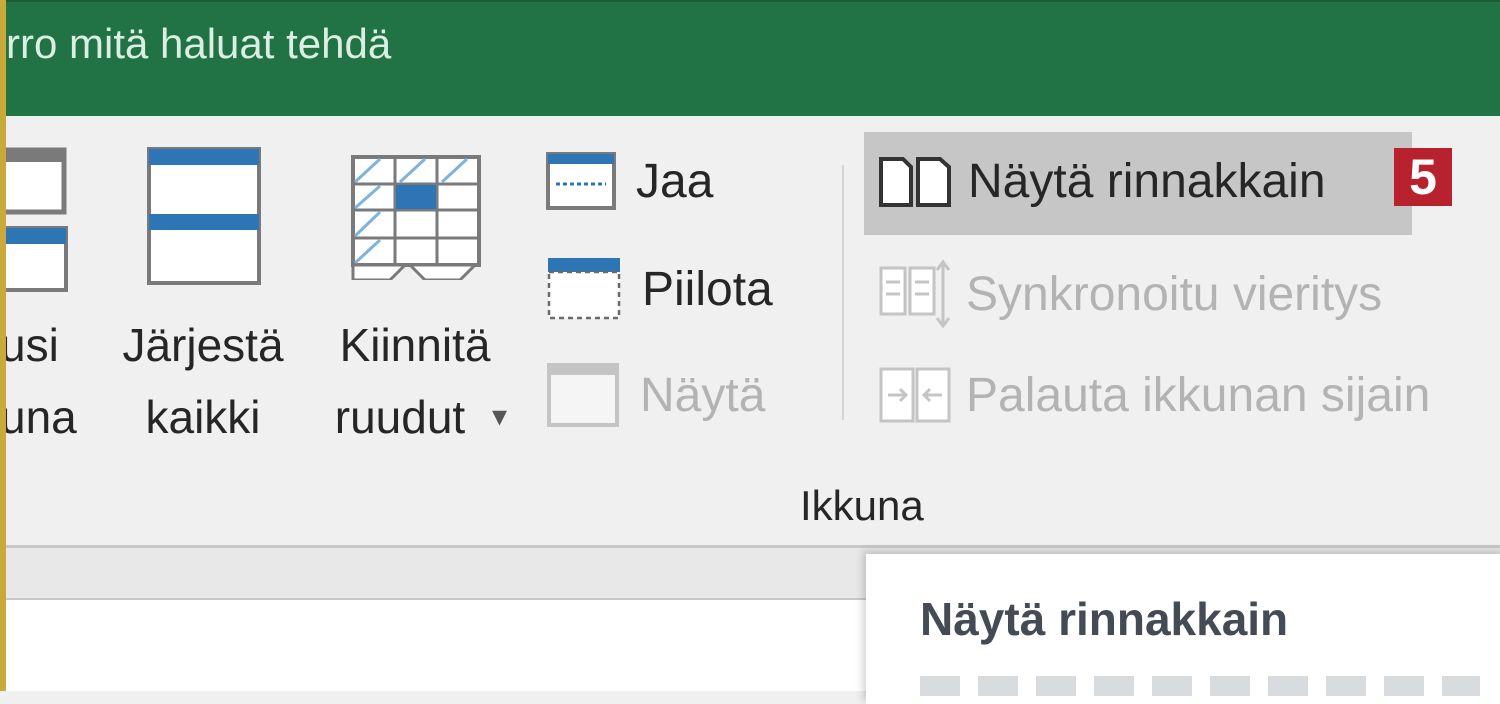 Image resolution: width=1500 pixels, height=704 pixels. I want to click on hide-label: Piilota, so click(707, 289).